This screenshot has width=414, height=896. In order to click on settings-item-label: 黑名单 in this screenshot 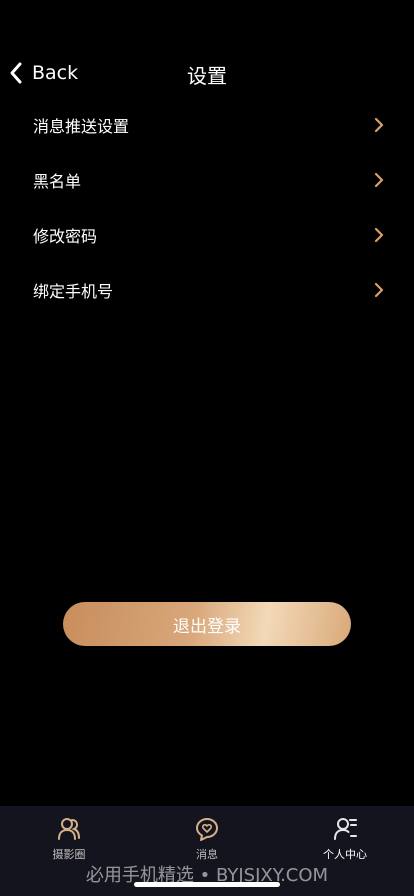, I will do `click(57, 181)`.